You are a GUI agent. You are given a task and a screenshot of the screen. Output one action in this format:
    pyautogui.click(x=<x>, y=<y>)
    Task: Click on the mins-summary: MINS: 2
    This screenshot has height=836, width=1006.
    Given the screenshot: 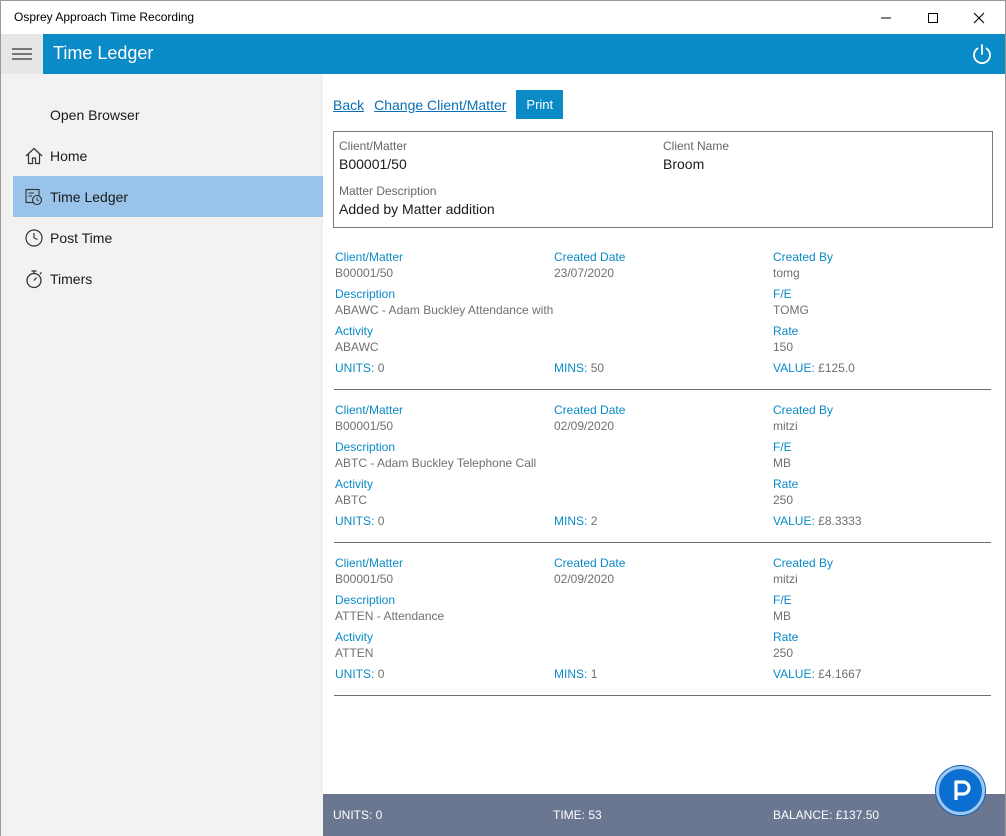 What is the action you would take?
    pyautogui.click(x=575, y=521)
    